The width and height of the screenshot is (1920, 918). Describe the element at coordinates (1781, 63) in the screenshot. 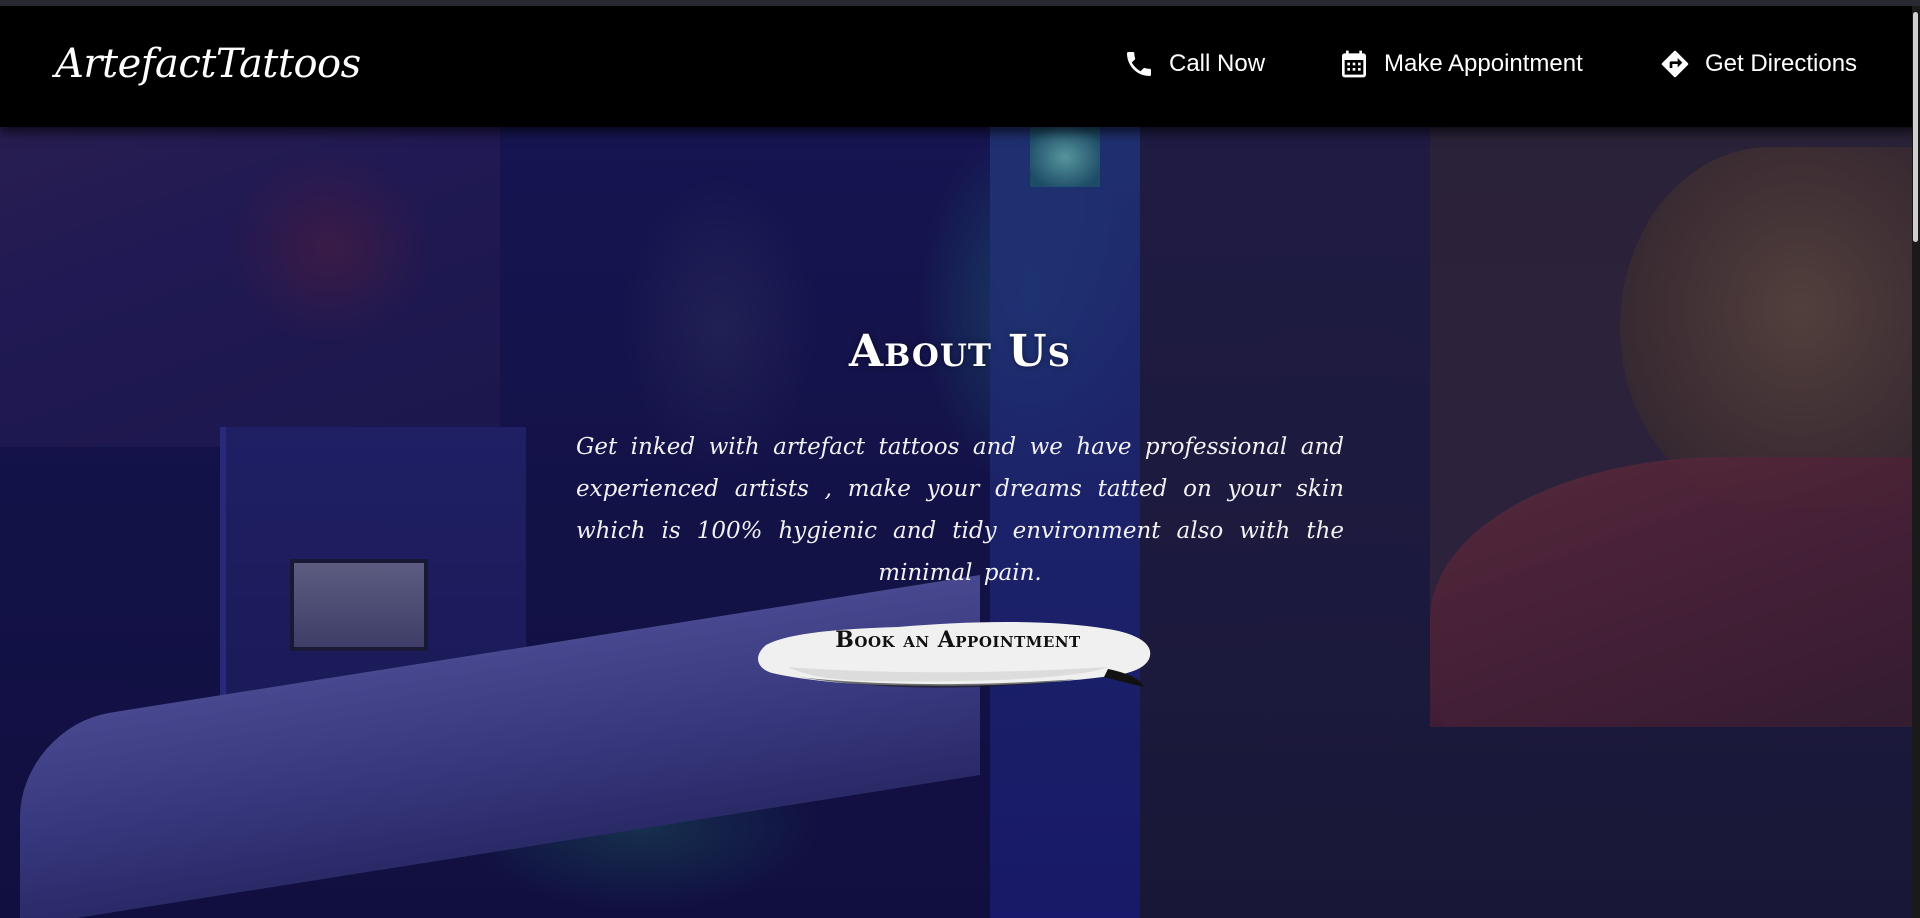

I see `get-directions-label: Get Directions` at that location.